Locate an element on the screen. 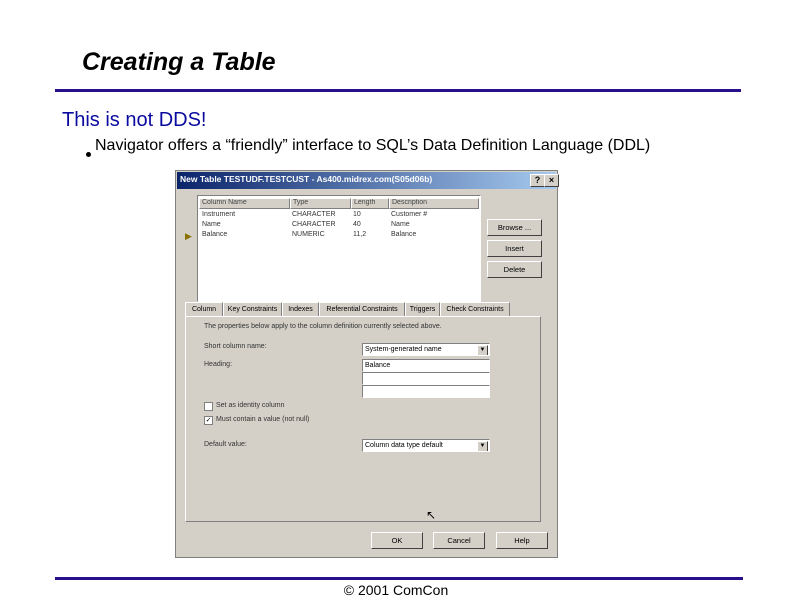  help-button: Help is located at coordinates (522, 540).